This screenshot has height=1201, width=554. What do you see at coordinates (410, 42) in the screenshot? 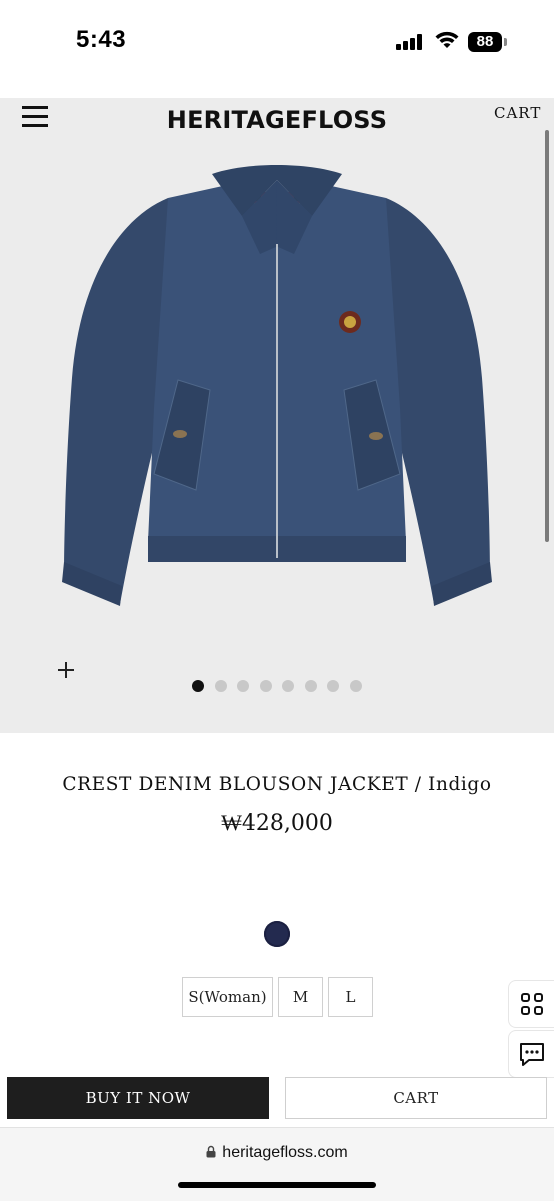
I see `signal-icon` at bounding box center [410, 42].